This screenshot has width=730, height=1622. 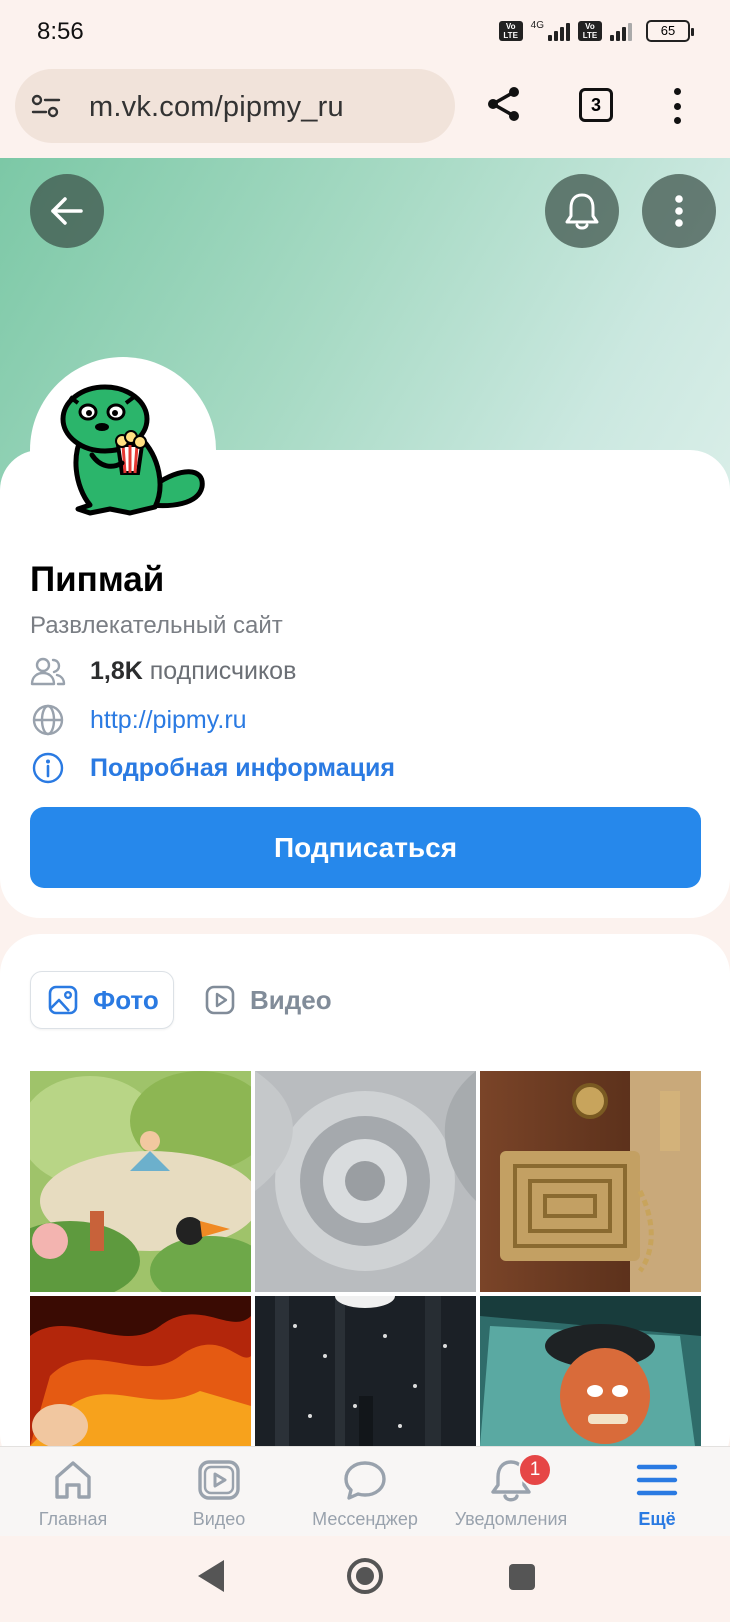 I want to click on volte-icon-2: Vo LTE, so click(x=590, y=31).